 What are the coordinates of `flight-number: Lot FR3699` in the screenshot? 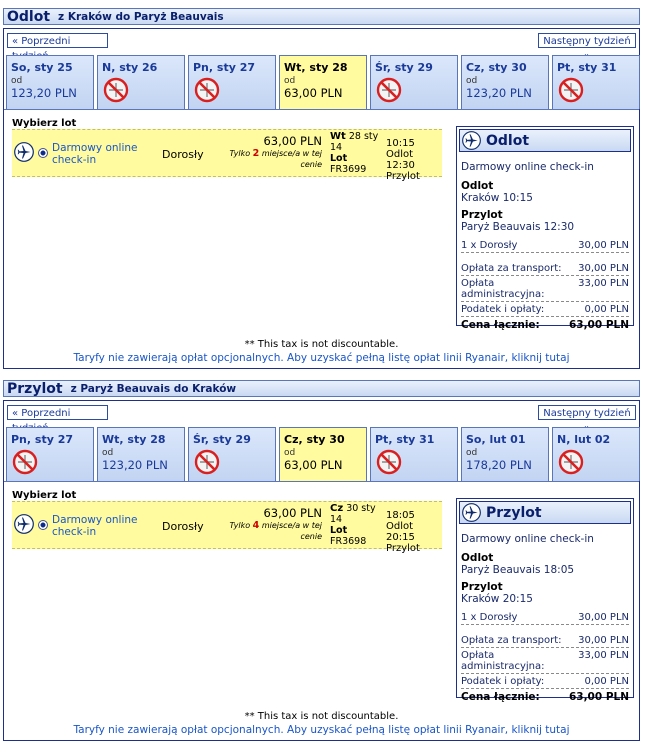 It's located at (348, 164).